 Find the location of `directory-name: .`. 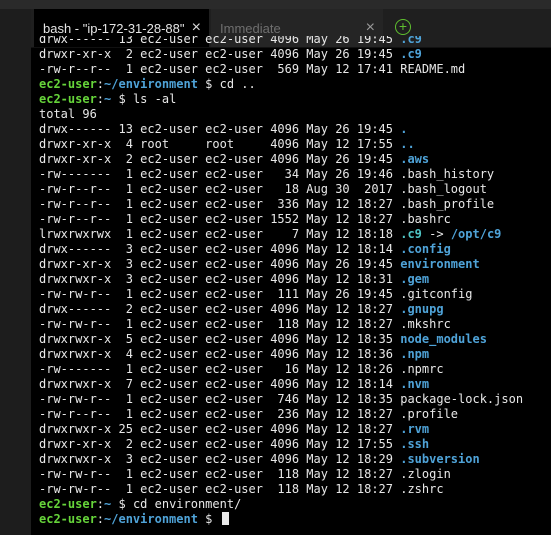

directory-name: . is located at coordinates (404, 129).